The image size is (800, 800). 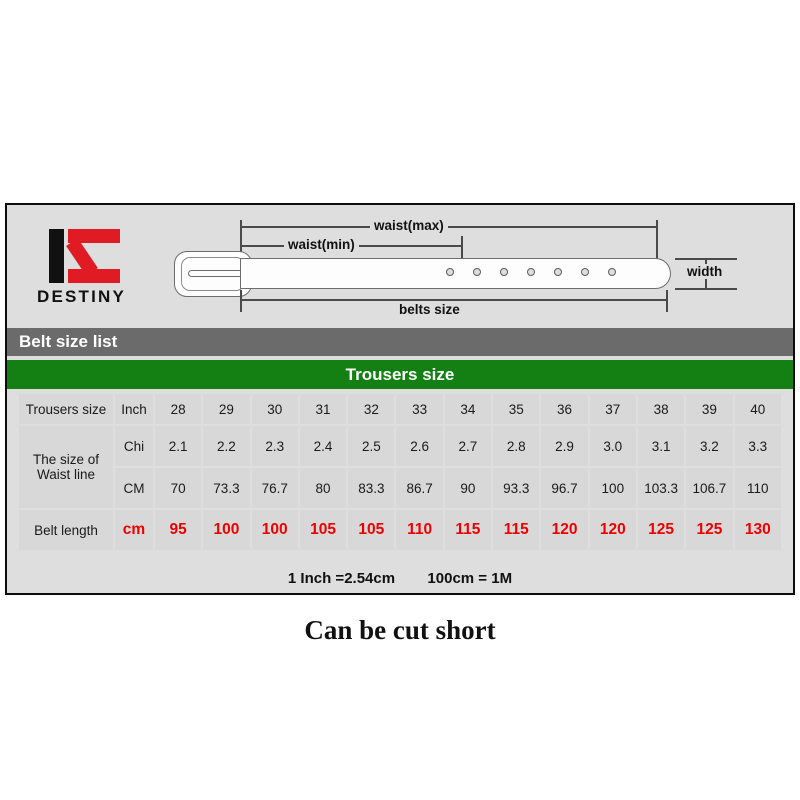 I want to click on cell-chi-0: 2.1, so click(x=178, y=446).